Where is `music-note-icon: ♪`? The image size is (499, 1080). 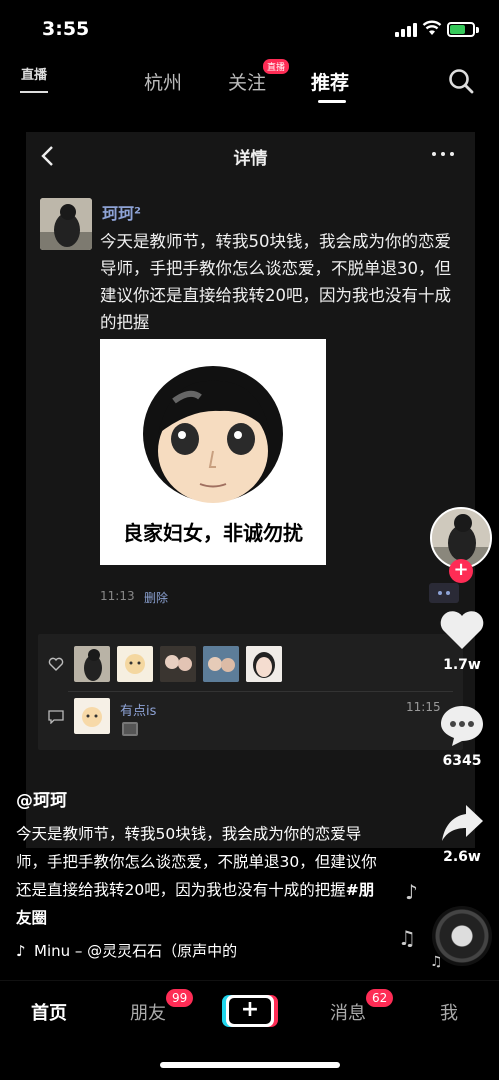 music-note-icon: ♪ is located at coordinates (411, 892).